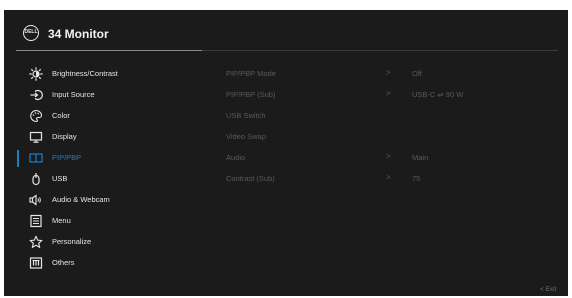  I want to click on display-icon, so click(36, 137).